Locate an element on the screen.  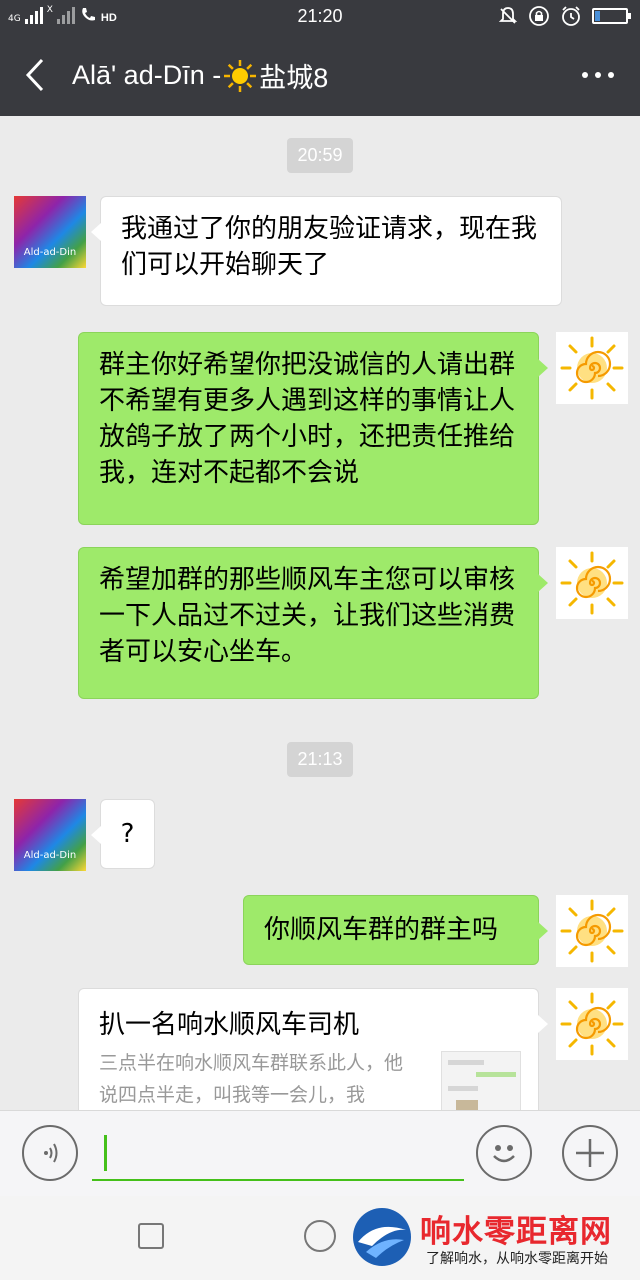
status-right is located at coordinates (564, 16).